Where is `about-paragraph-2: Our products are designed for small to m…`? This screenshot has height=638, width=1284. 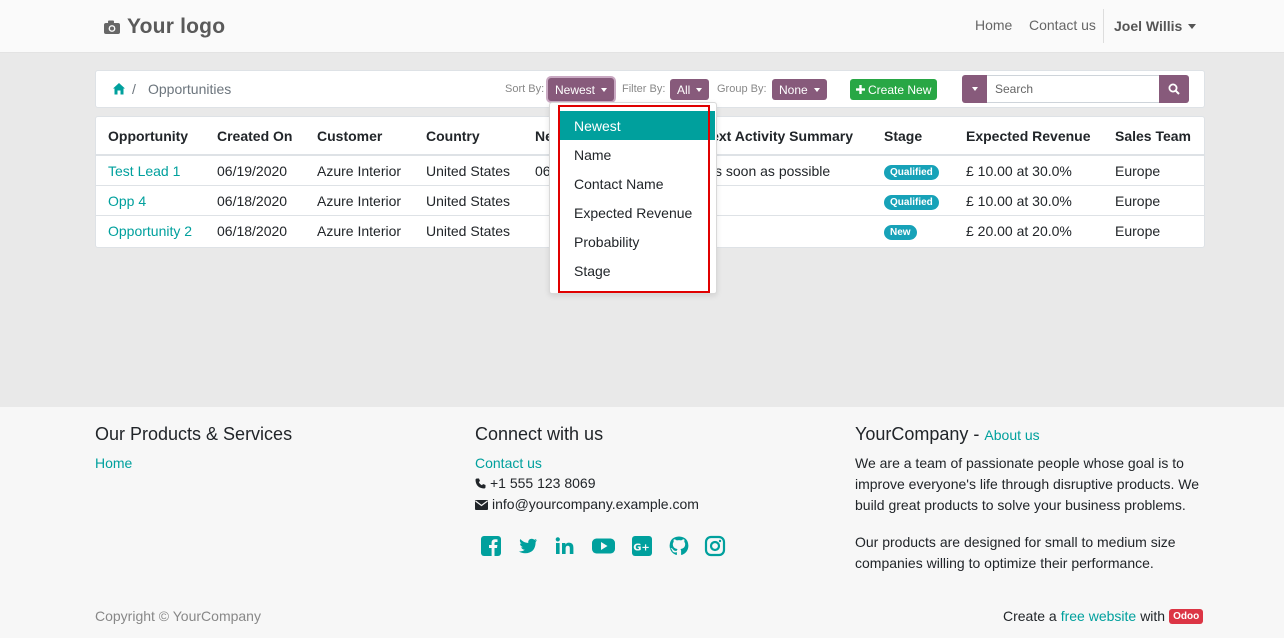 about-paragraph-2: Our products are designed for small to m… is located at coordinates (1015, 552).